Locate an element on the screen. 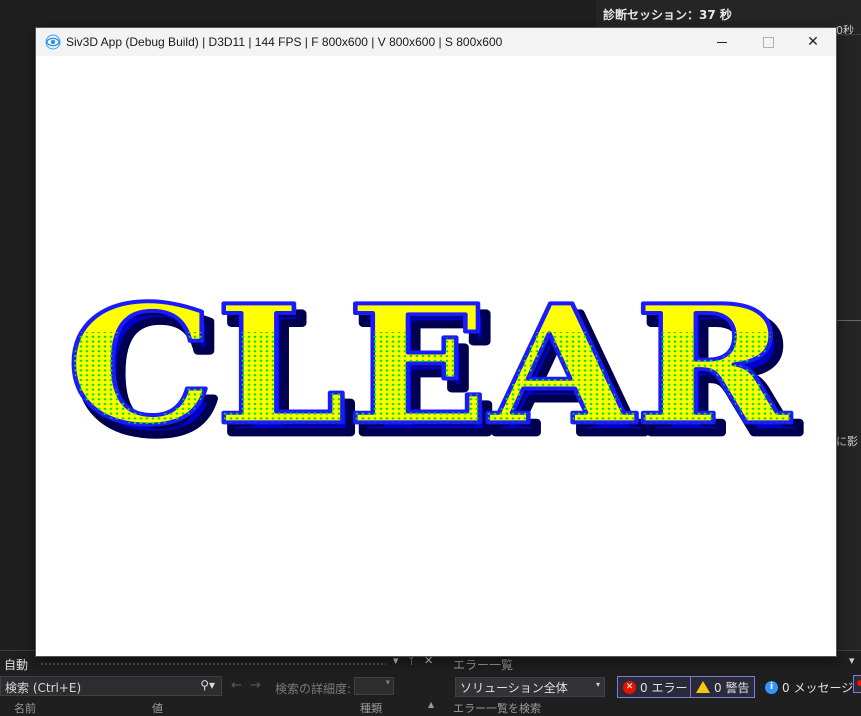  maximize-icon is located at coordinates (768, 42).